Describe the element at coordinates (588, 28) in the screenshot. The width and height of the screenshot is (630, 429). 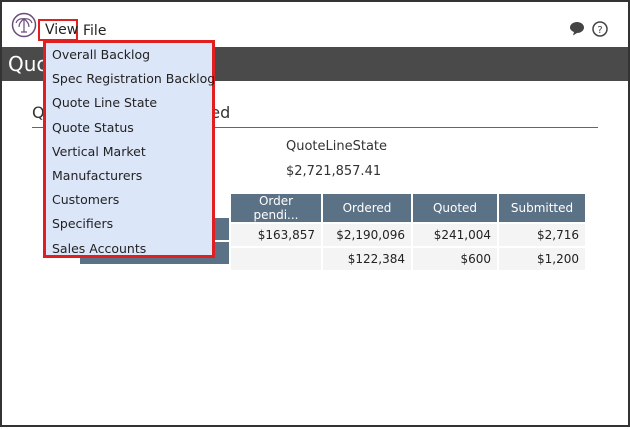
I see `top-icons: ?` at that location.